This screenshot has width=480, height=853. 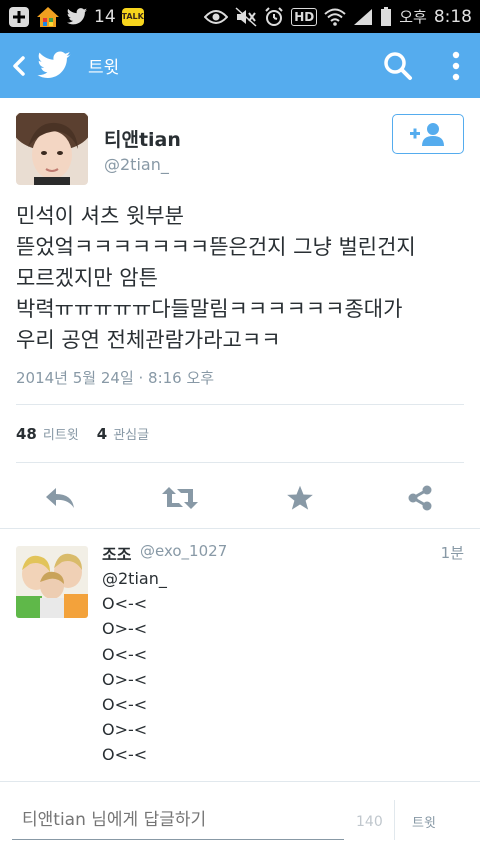 What do you see at coordinates (134, 578) in the screenshot?
I see `reply-text-line: @2tian_` at bounding box center [134, 578].